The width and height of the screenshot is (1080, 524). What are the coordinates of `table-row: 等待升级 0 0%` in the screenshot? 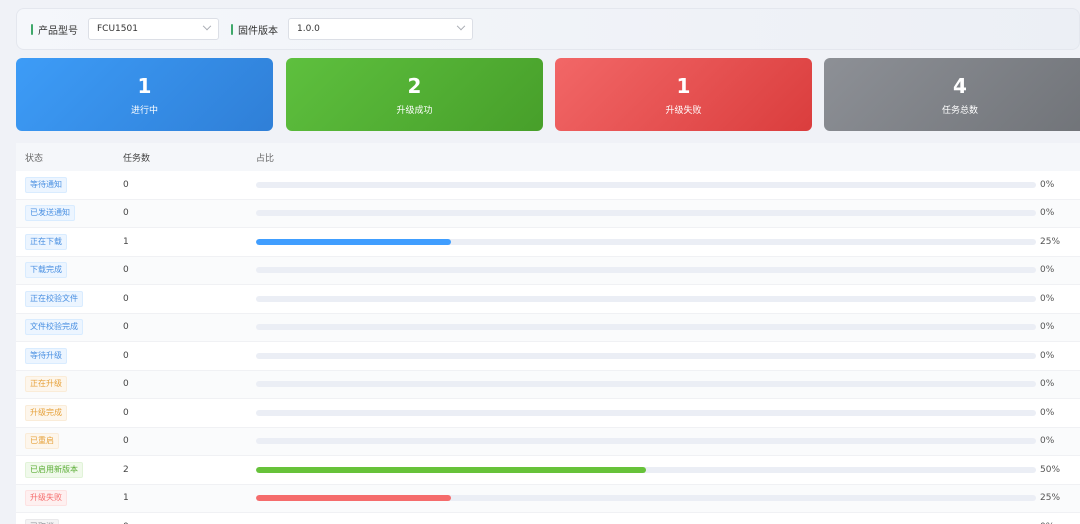 It's located at (548, 356).